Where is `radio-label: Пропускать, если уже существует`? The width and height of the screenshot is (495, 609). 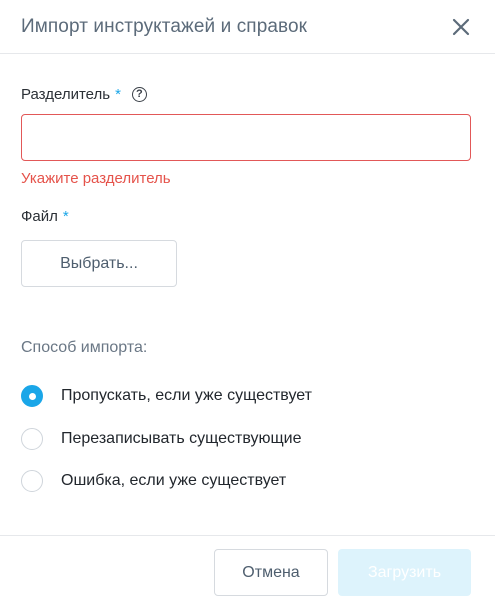
radio-label: Пропускать, если уже существует is located at coordinates (186, 395).